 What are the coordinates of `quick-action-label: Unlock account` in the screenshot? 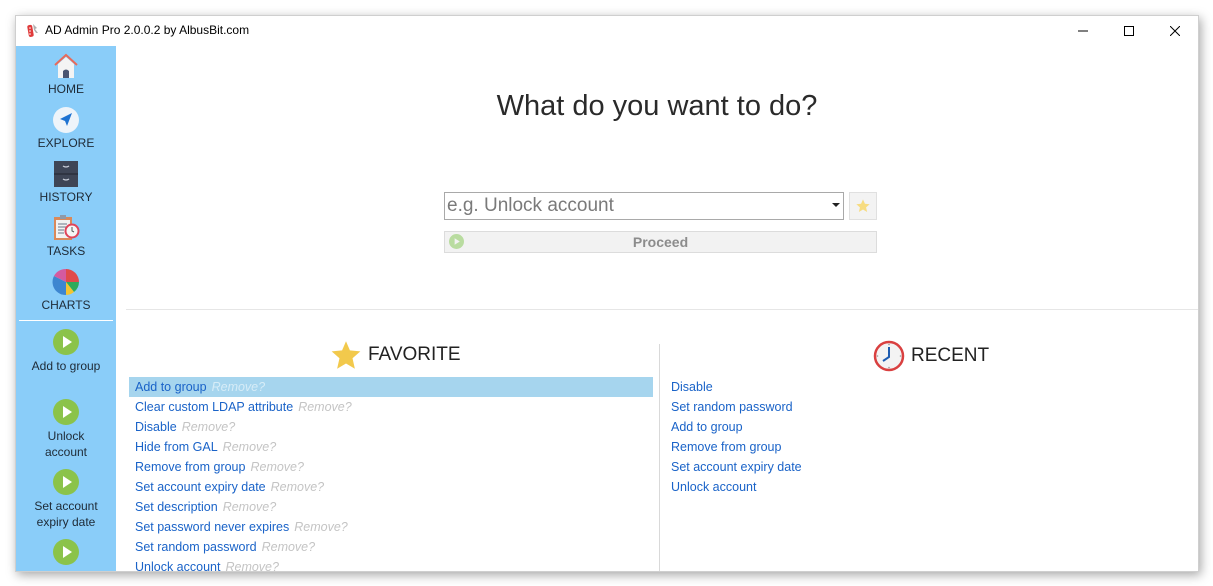 It's located at (66, 444).